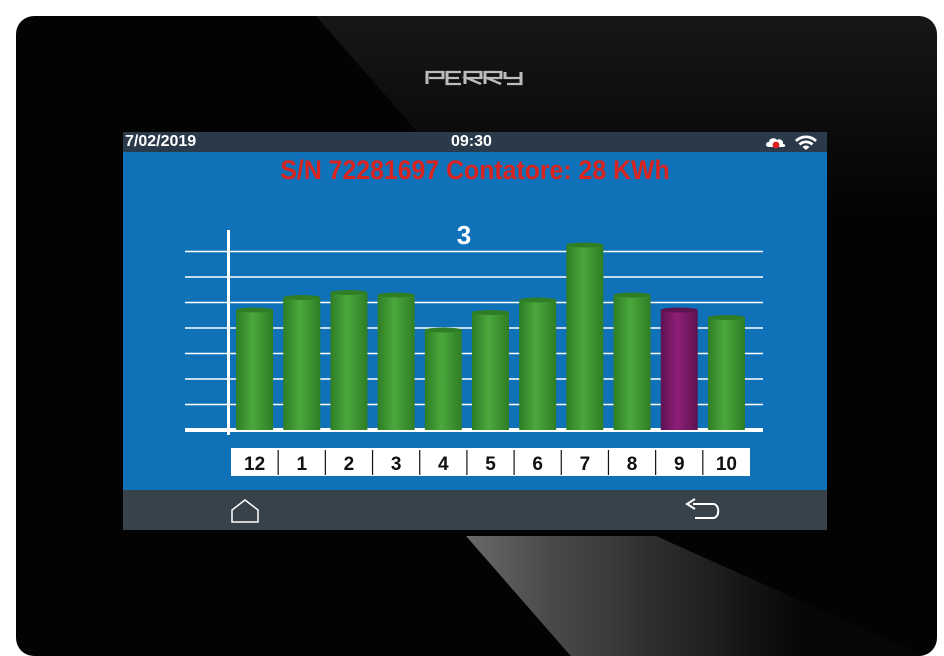  What do you see at coordinates (701, 596) in the screenshot?
I see `glass-reflection-bottom` at bounding box center [701, 596].